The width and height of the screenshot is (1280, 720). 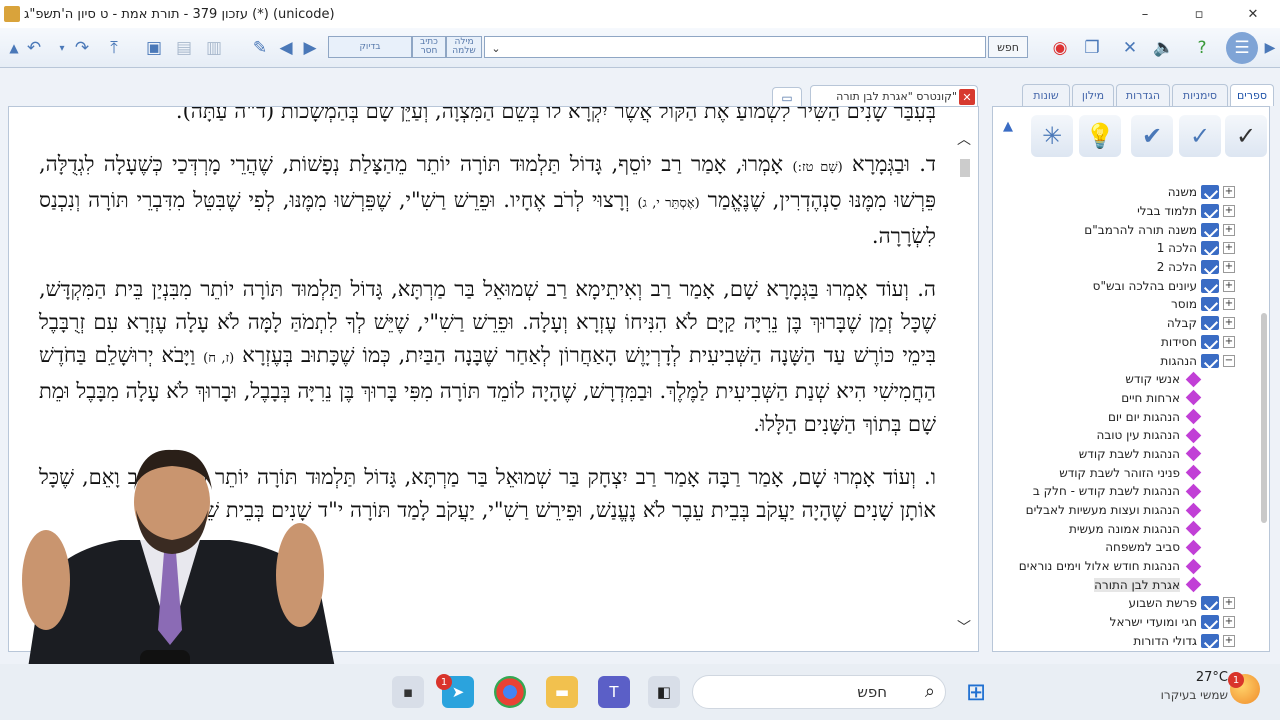 What do you see at coordinates (1118, 360) in the screenshot?
I see `tree-folder-item: − הנהגות` at bounding box center [1118, 360].